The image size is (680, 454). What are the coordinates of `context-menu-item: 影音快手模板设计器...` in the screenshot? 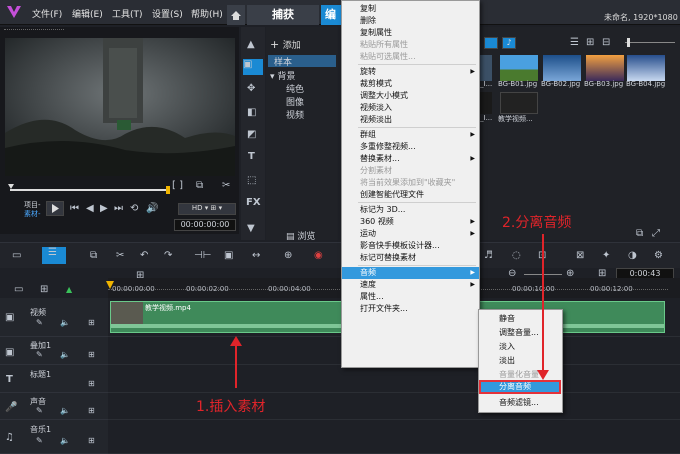 It's located at (410, 246).